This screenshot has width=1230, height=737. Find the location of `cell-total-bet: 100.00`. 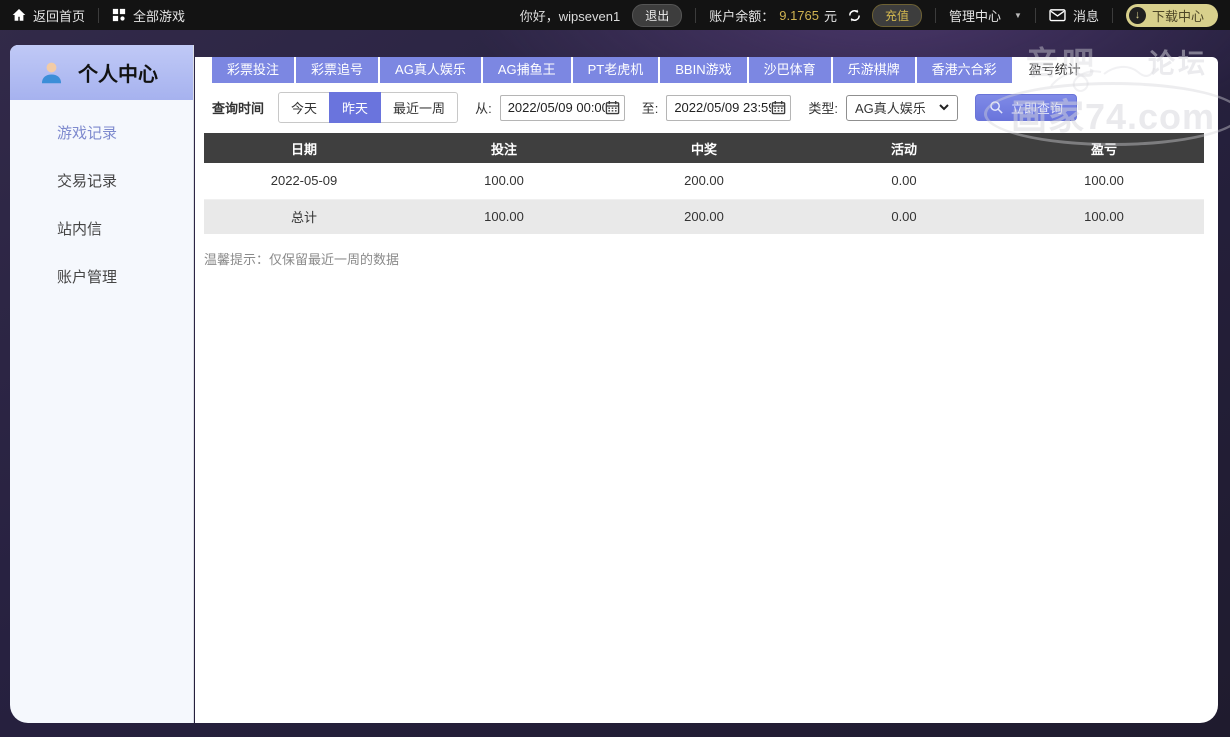

cell-total-bet: 100.00 is located at coordinates (504, 217).